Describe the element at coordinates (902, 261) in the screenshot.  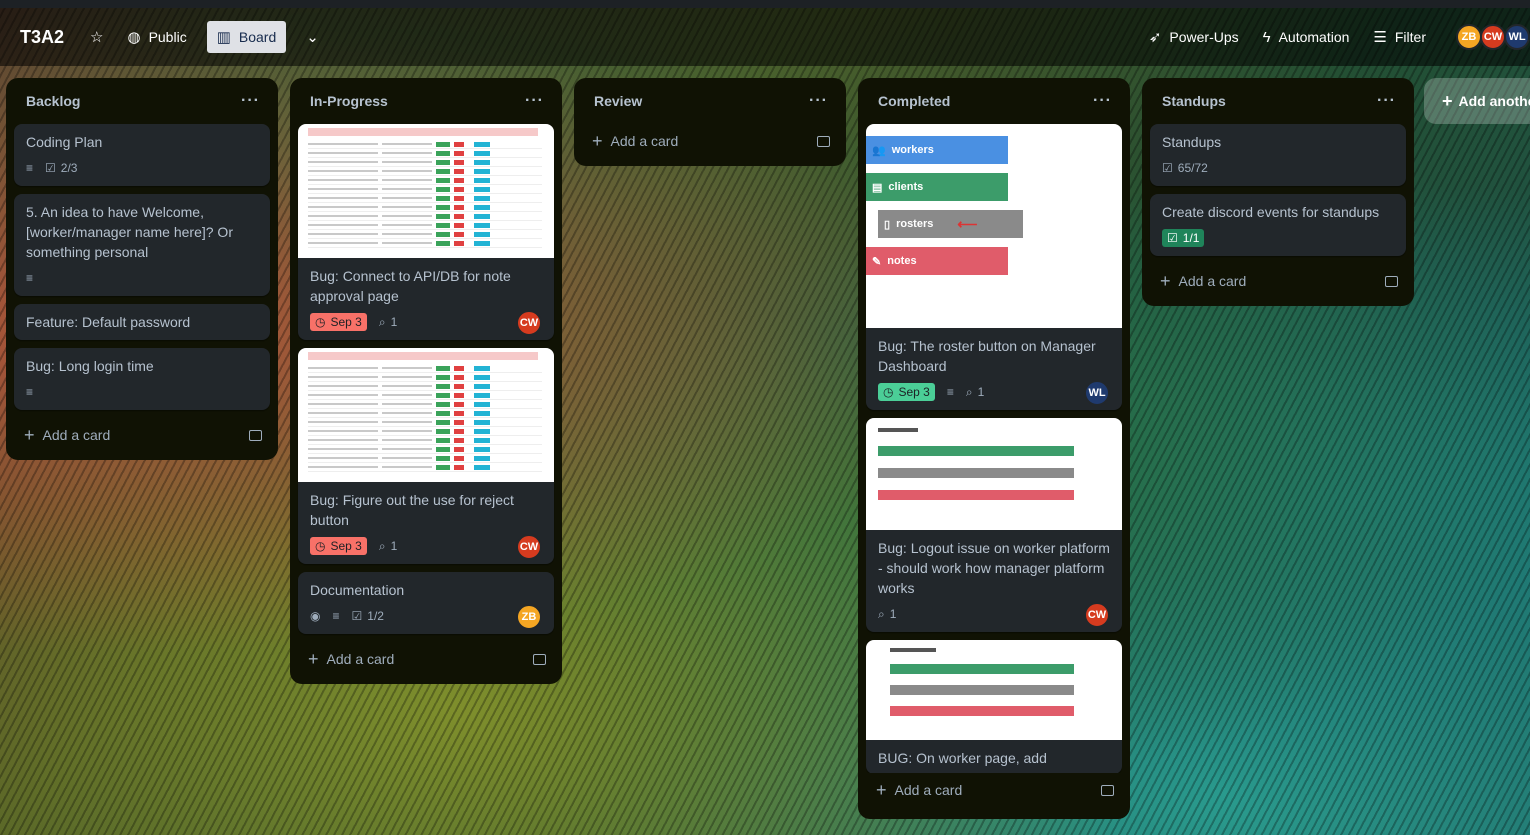
I see `cover-nav-label: notes` at that location.